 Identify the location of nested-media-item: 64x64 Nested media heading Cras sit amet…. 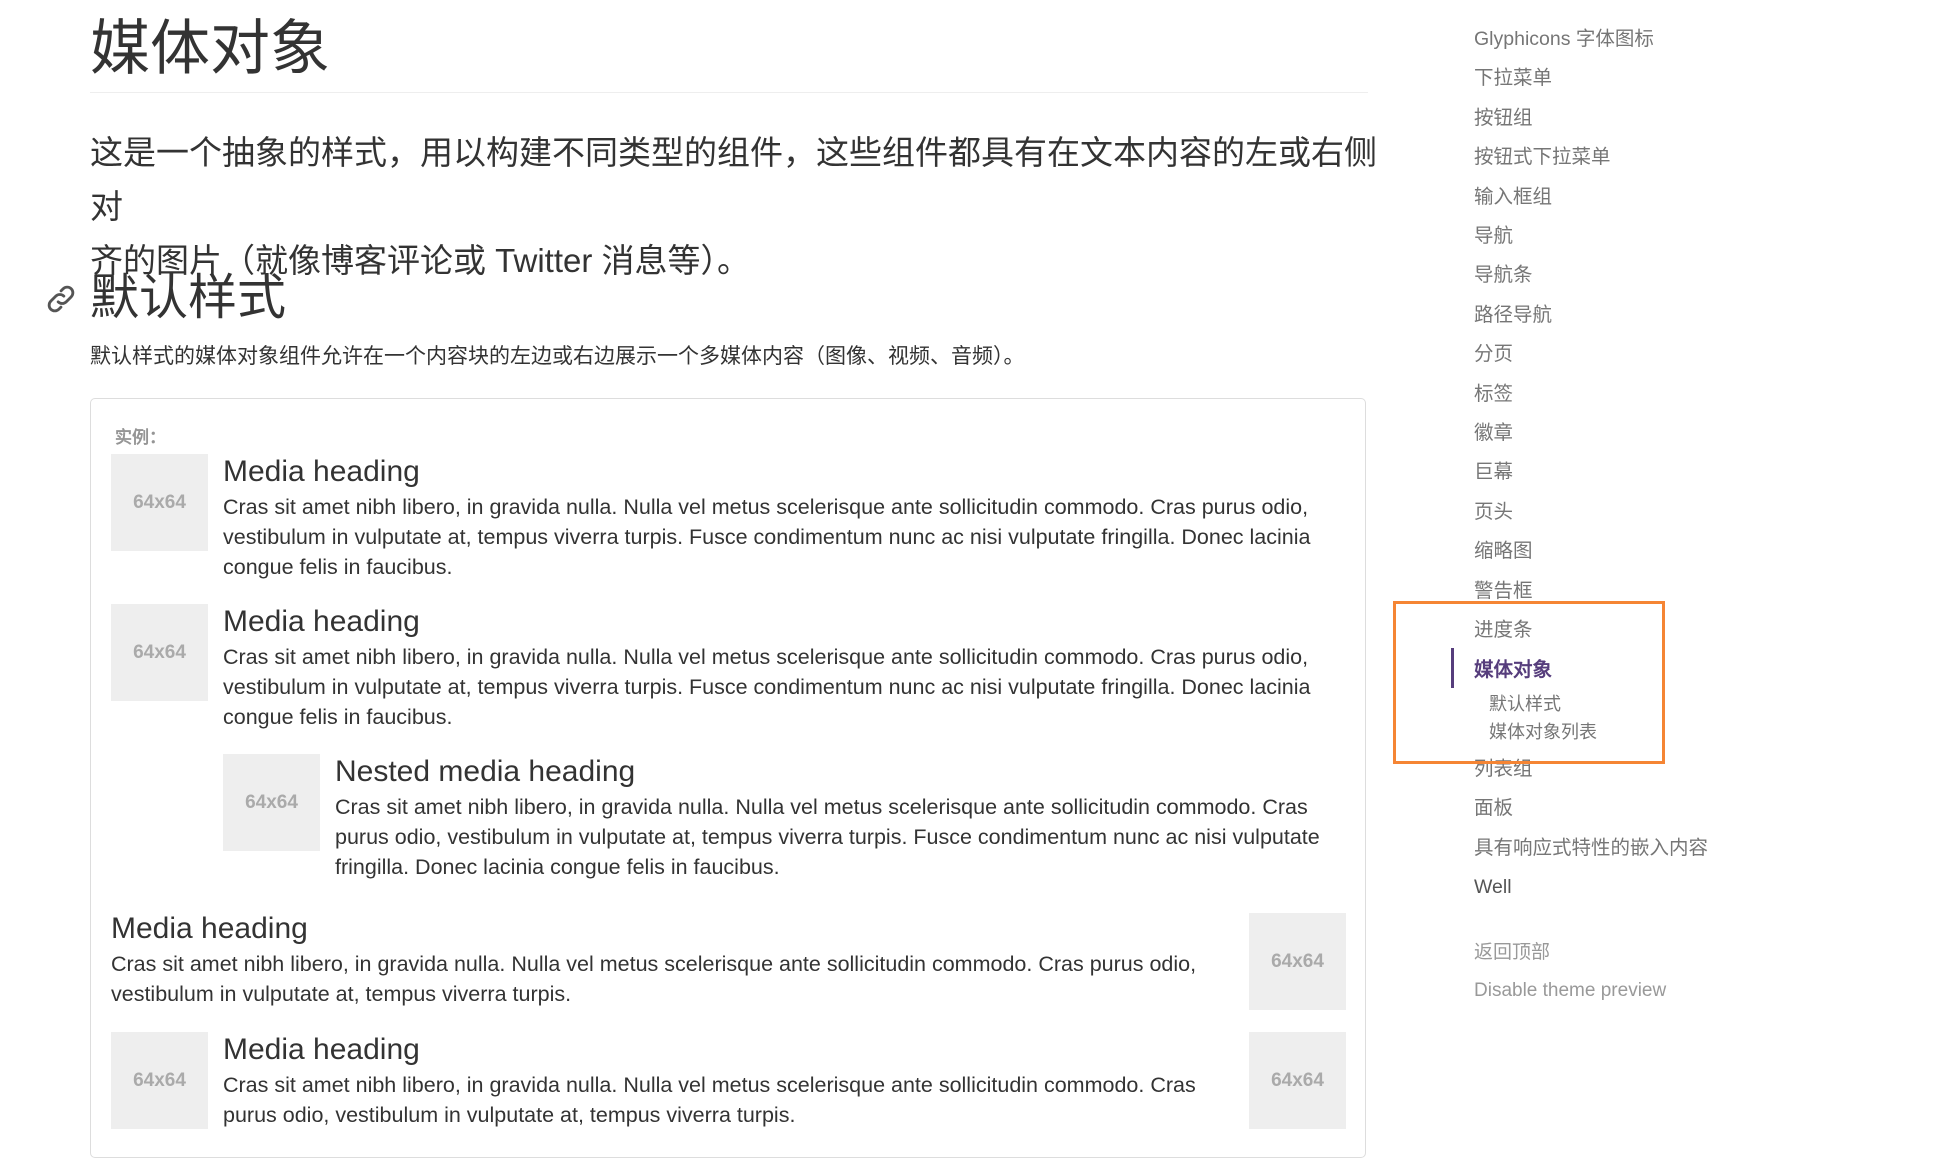
(784, 818).